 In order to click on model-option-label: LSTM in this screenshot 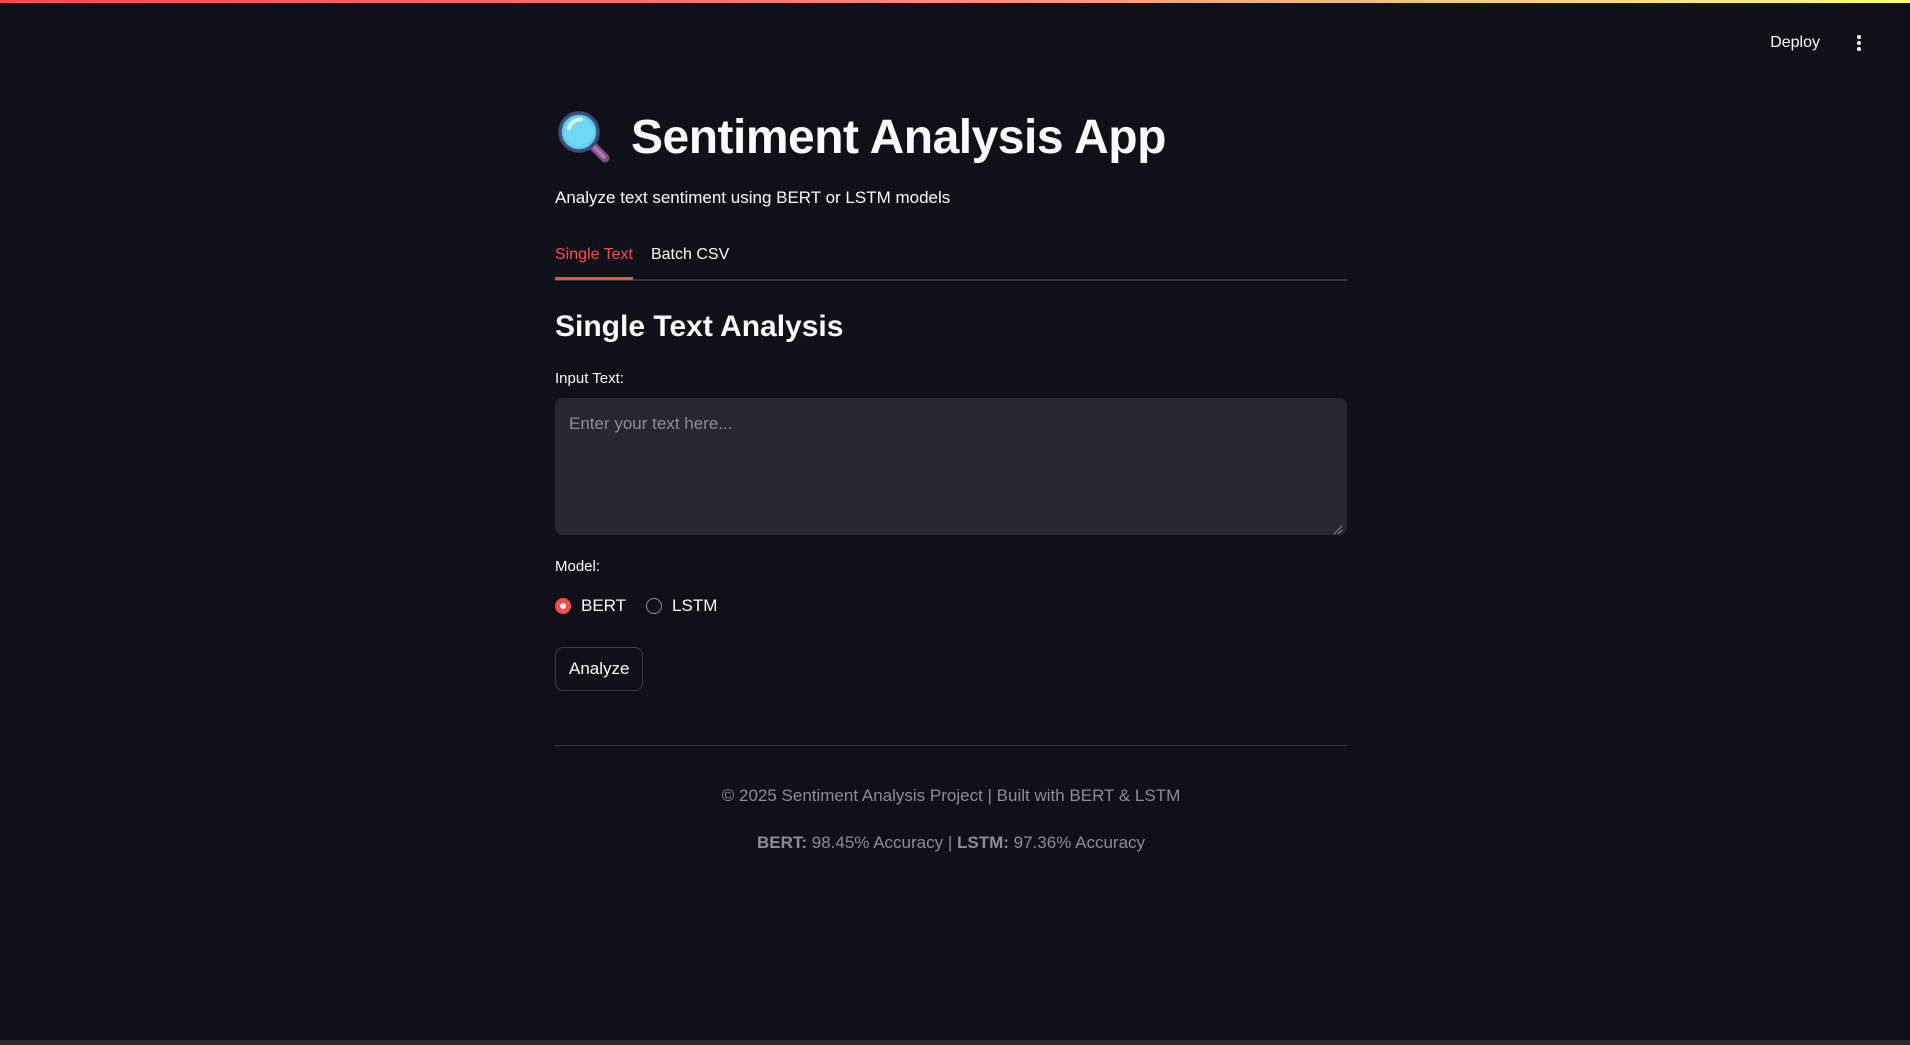, I will do `click(695, 605)`.